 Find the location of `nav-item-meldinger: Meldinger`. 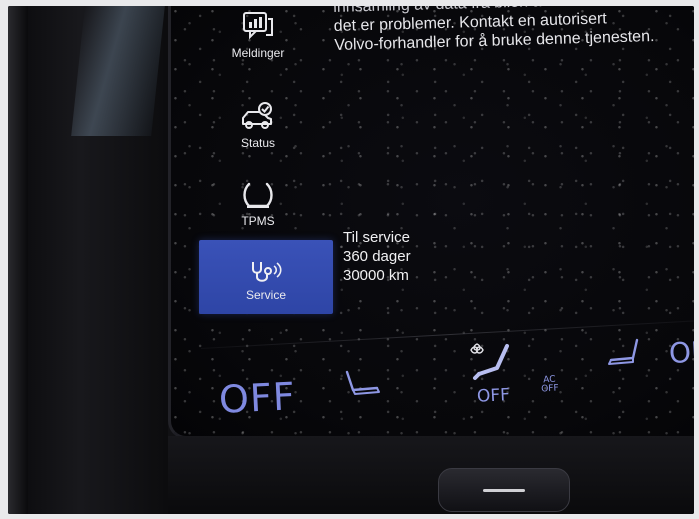

nav-item-meldinger: Meldinger is located at coordinates (258, 35).